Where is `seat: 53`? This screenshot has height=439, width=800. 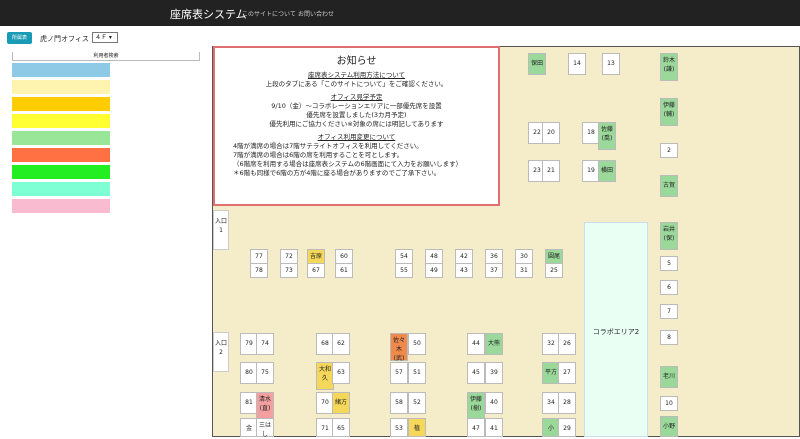
seat: 53 is located at coordinates (399, 427).